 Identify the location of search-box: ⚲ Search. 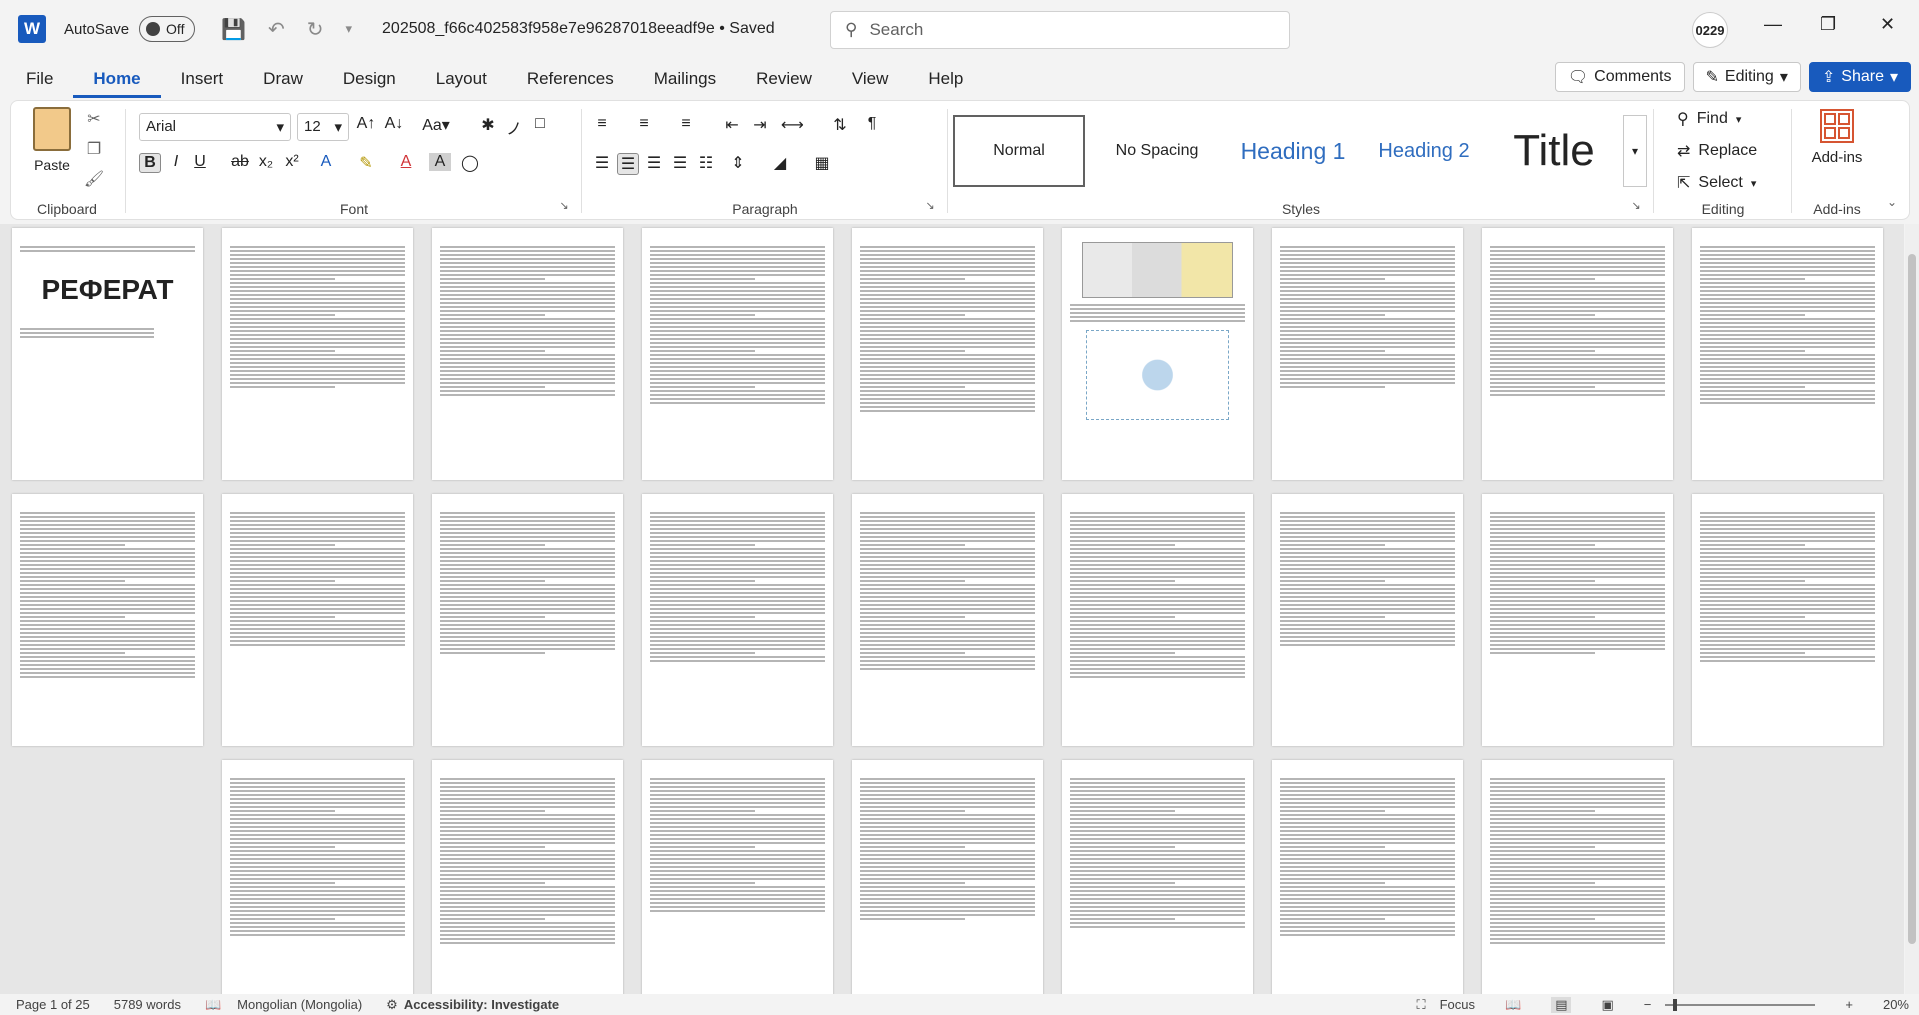
(1060, 30).